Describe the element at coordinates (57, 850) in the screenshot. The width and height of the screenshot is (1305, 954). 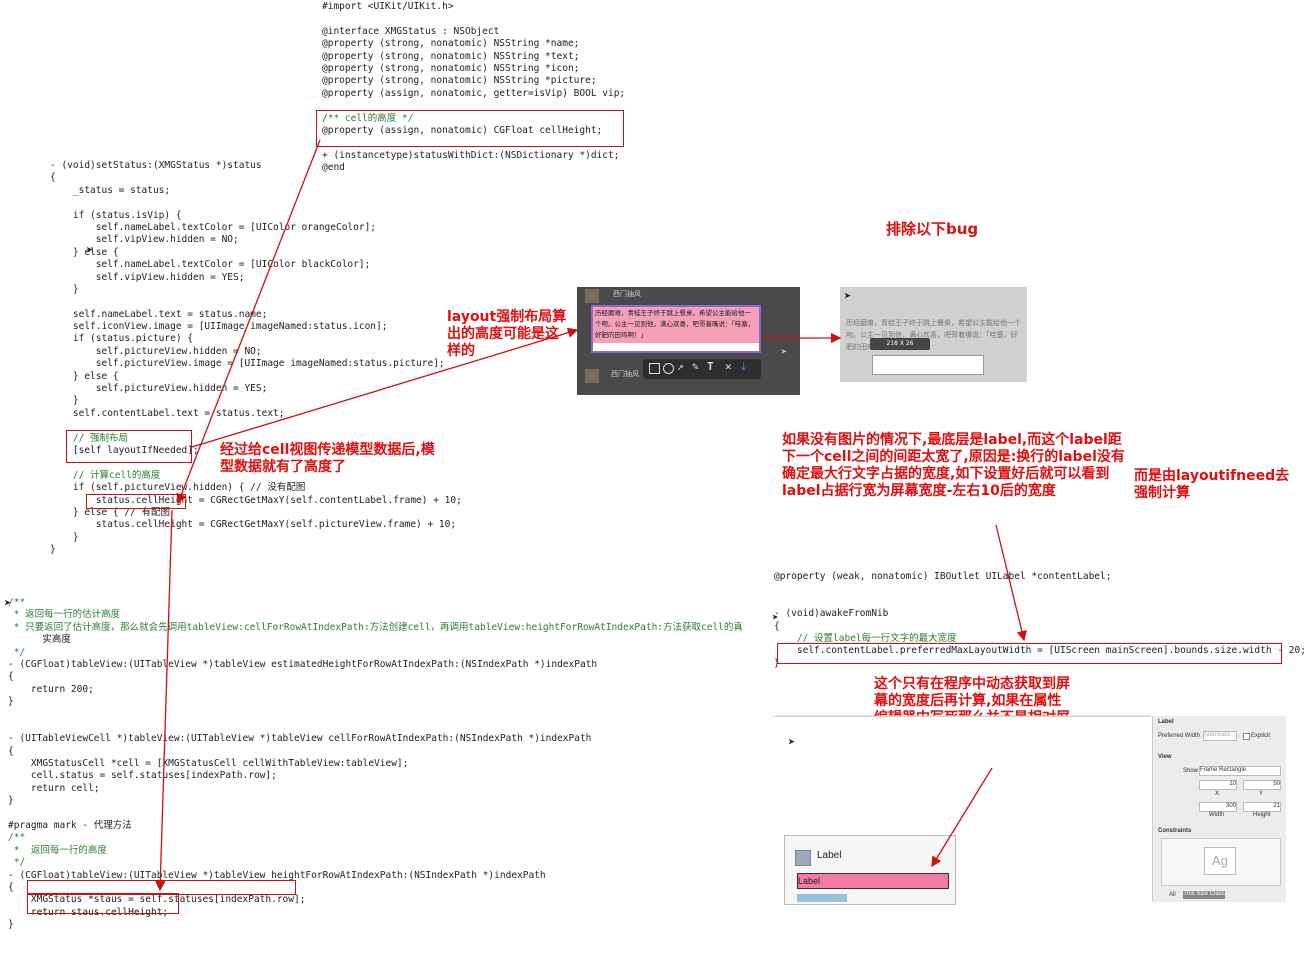
I see `code-line: * 返回每一行的高度` at that location.